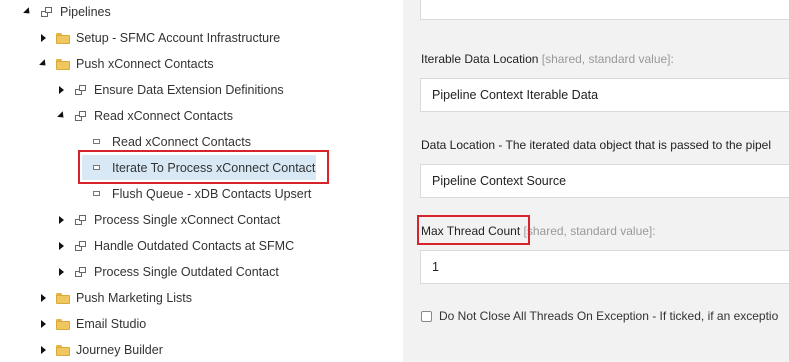  Describe the element at coordinates (604, 267) in the screenshot. I see `max-thread-count-input: 1` at that location.